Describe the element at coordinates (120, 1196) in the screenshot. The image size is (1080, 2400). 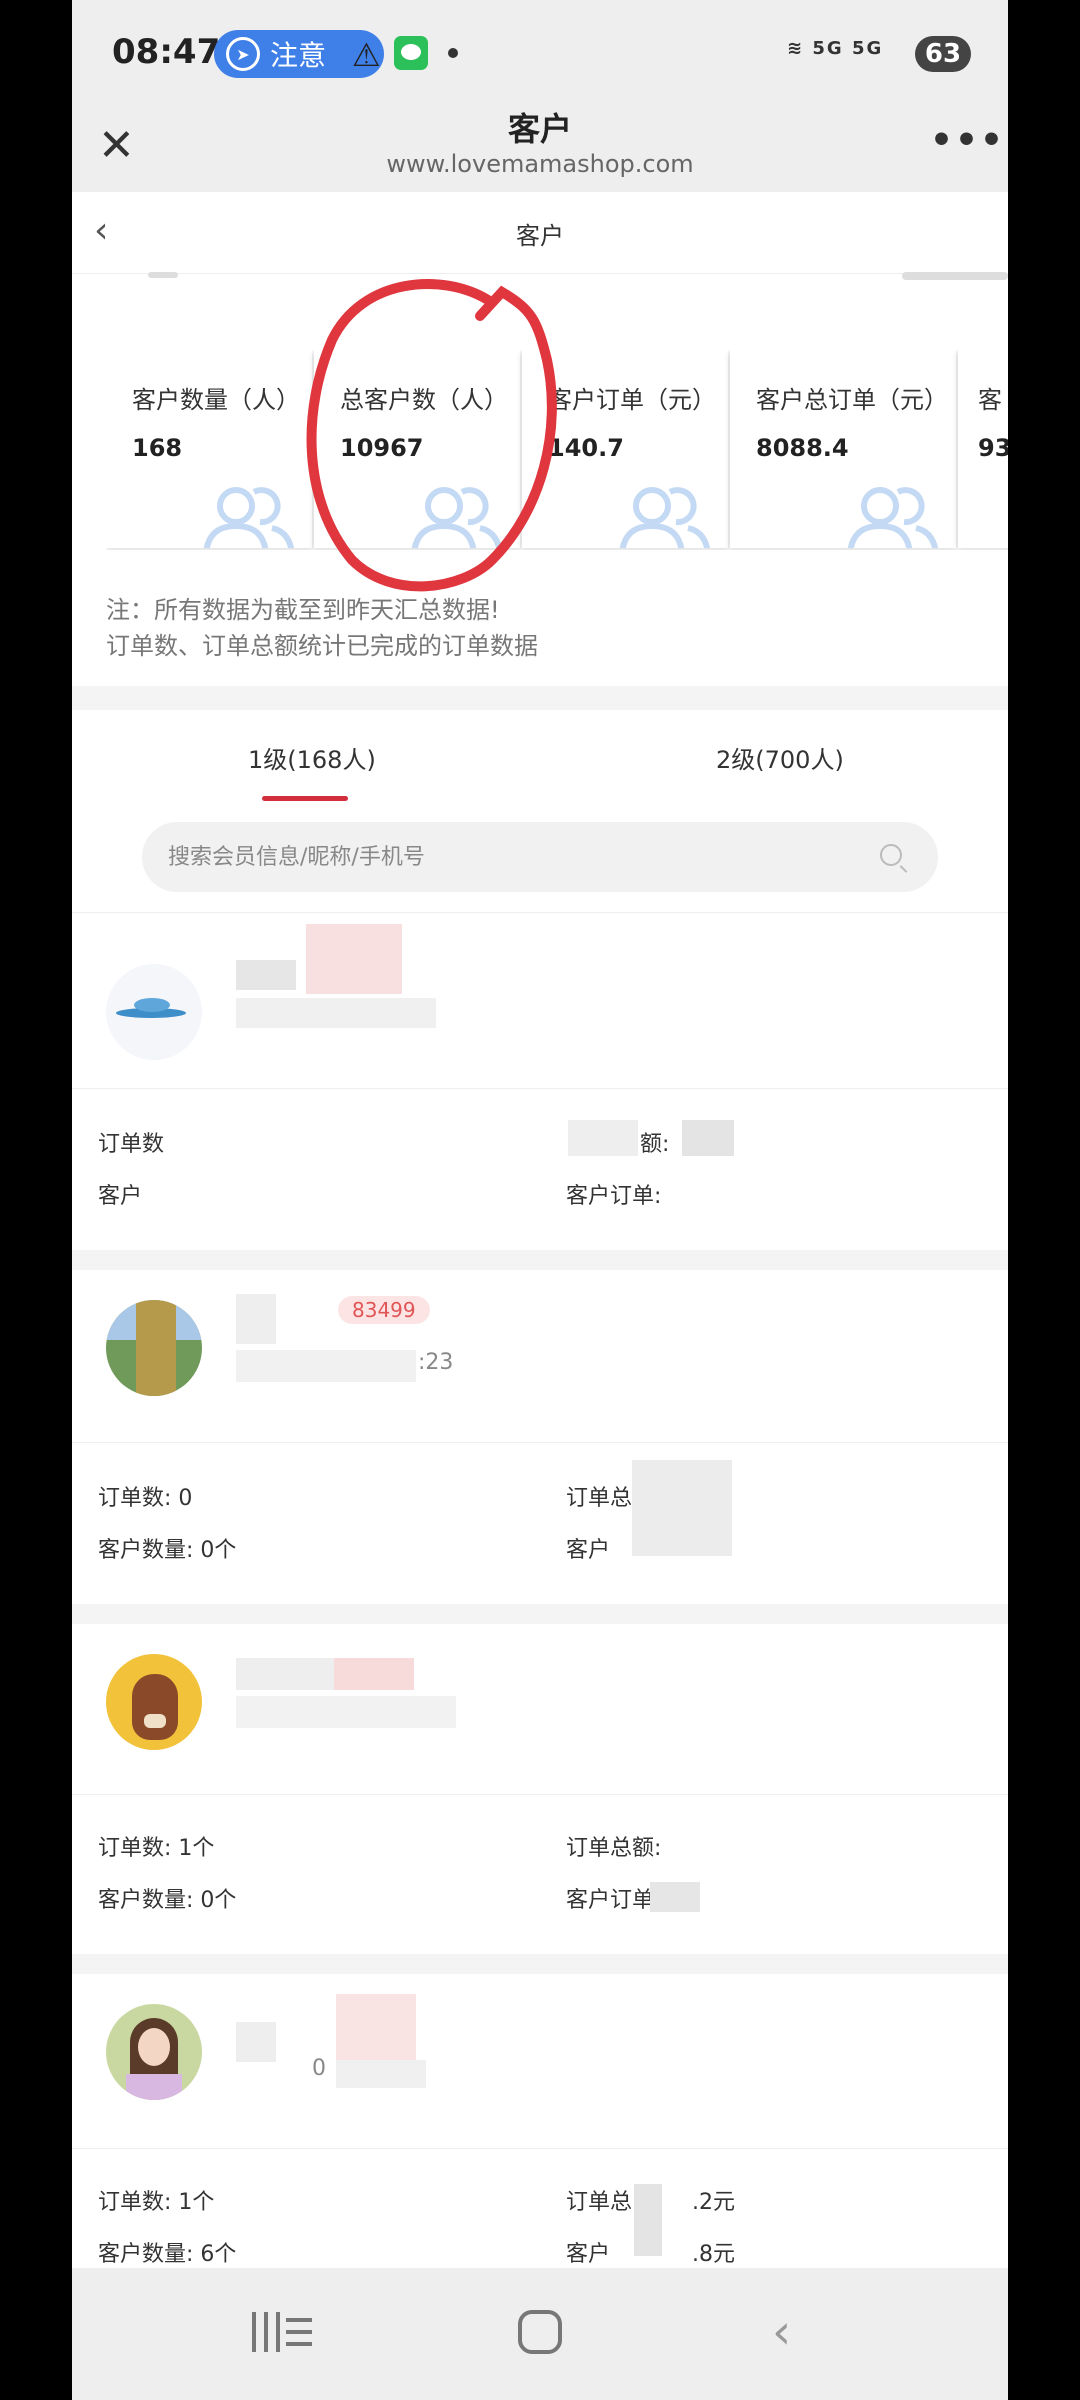
I see `customer-count: 客户` at that location.